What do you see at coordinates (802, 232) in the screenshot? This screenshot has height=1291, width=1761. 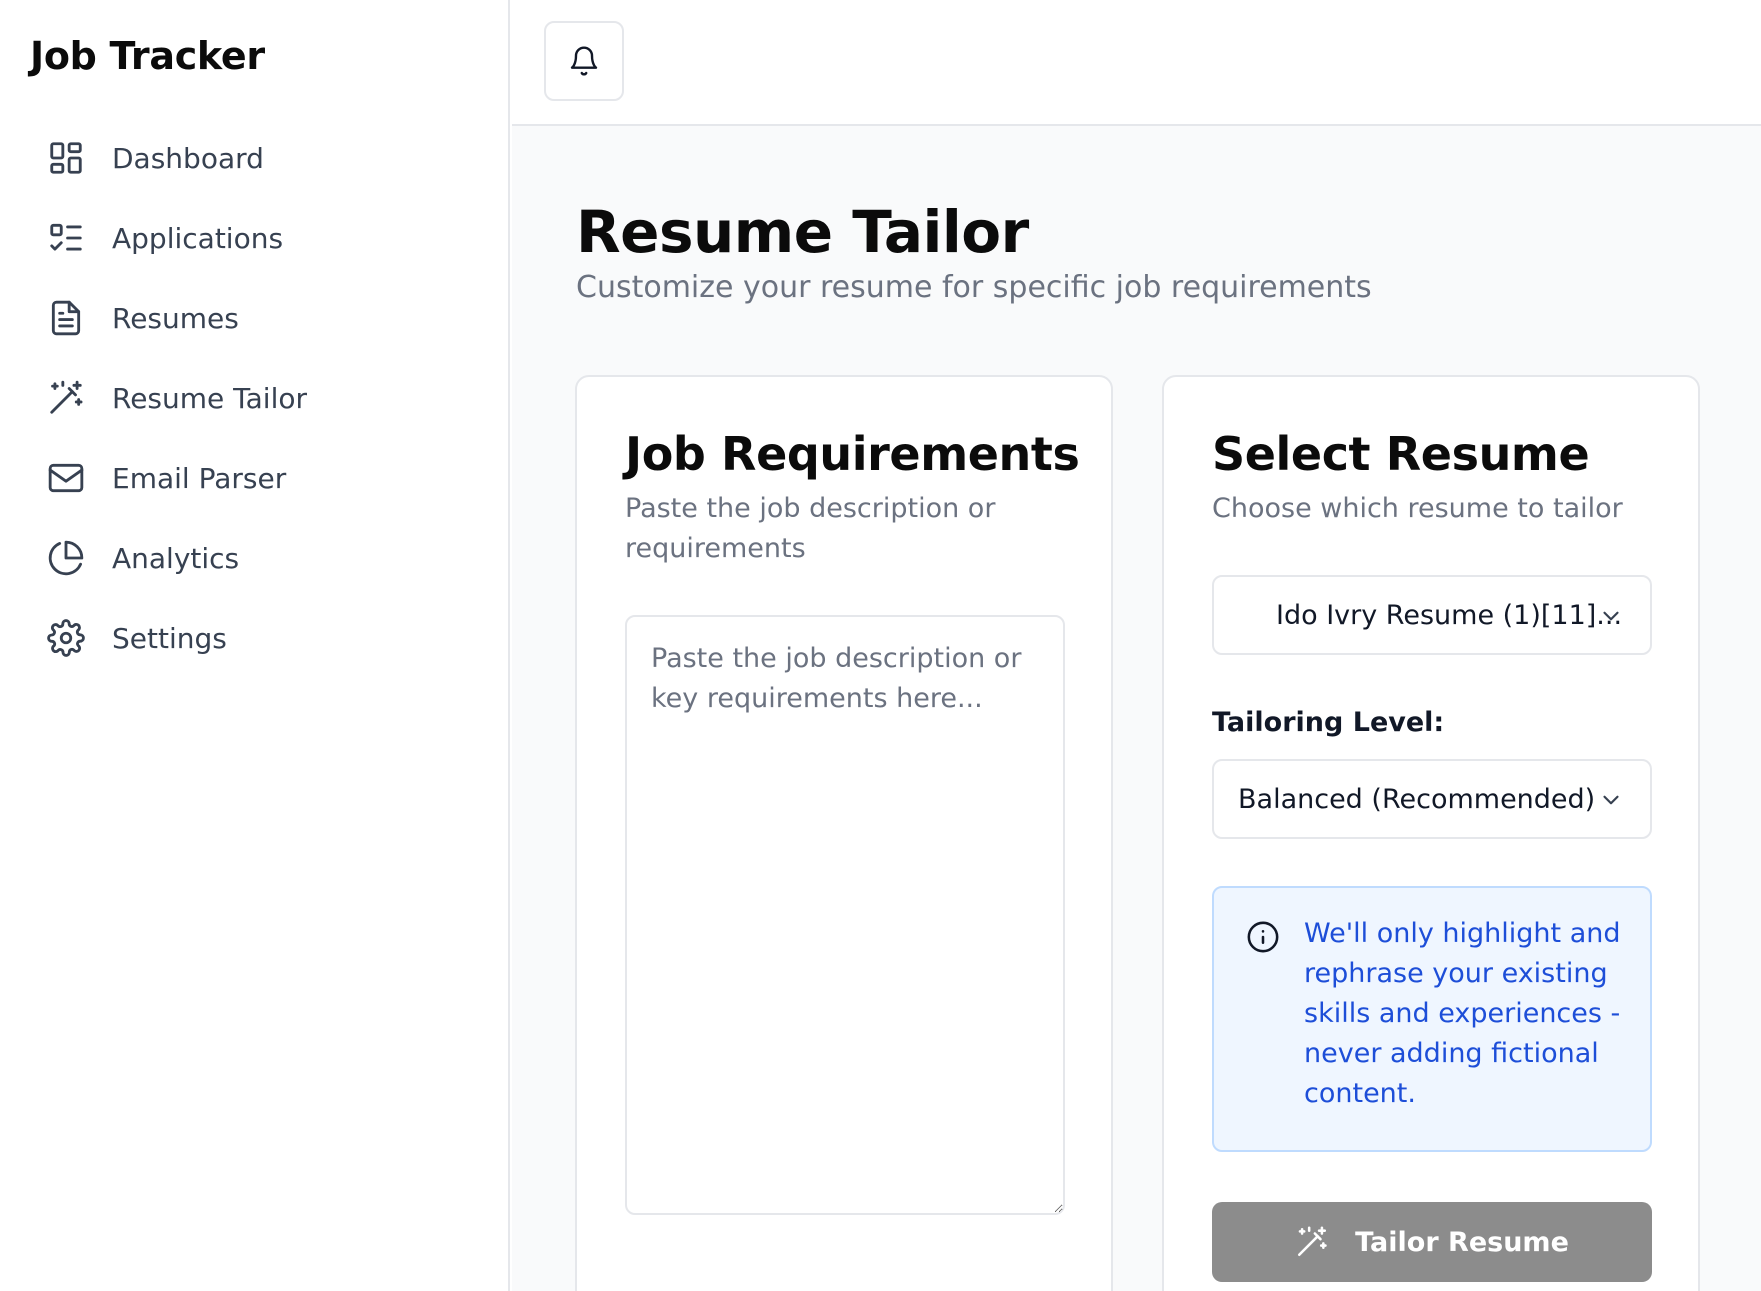 I see `page-title: Resume Tailor` at bounding box center [802, 232].